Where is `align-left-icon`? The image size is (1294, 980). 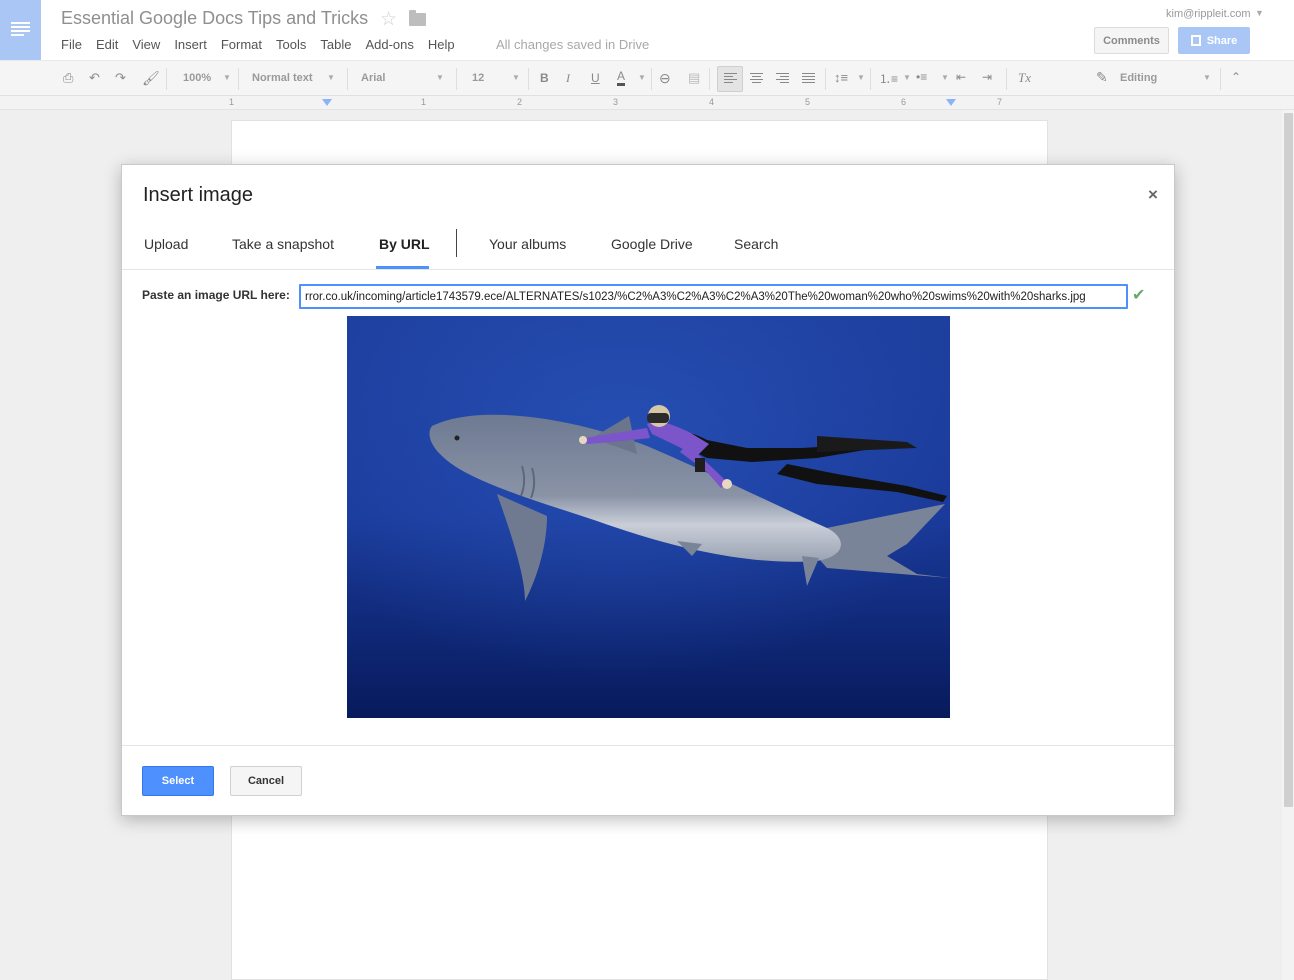 align-left-icon is located at coordinates (730, 79).